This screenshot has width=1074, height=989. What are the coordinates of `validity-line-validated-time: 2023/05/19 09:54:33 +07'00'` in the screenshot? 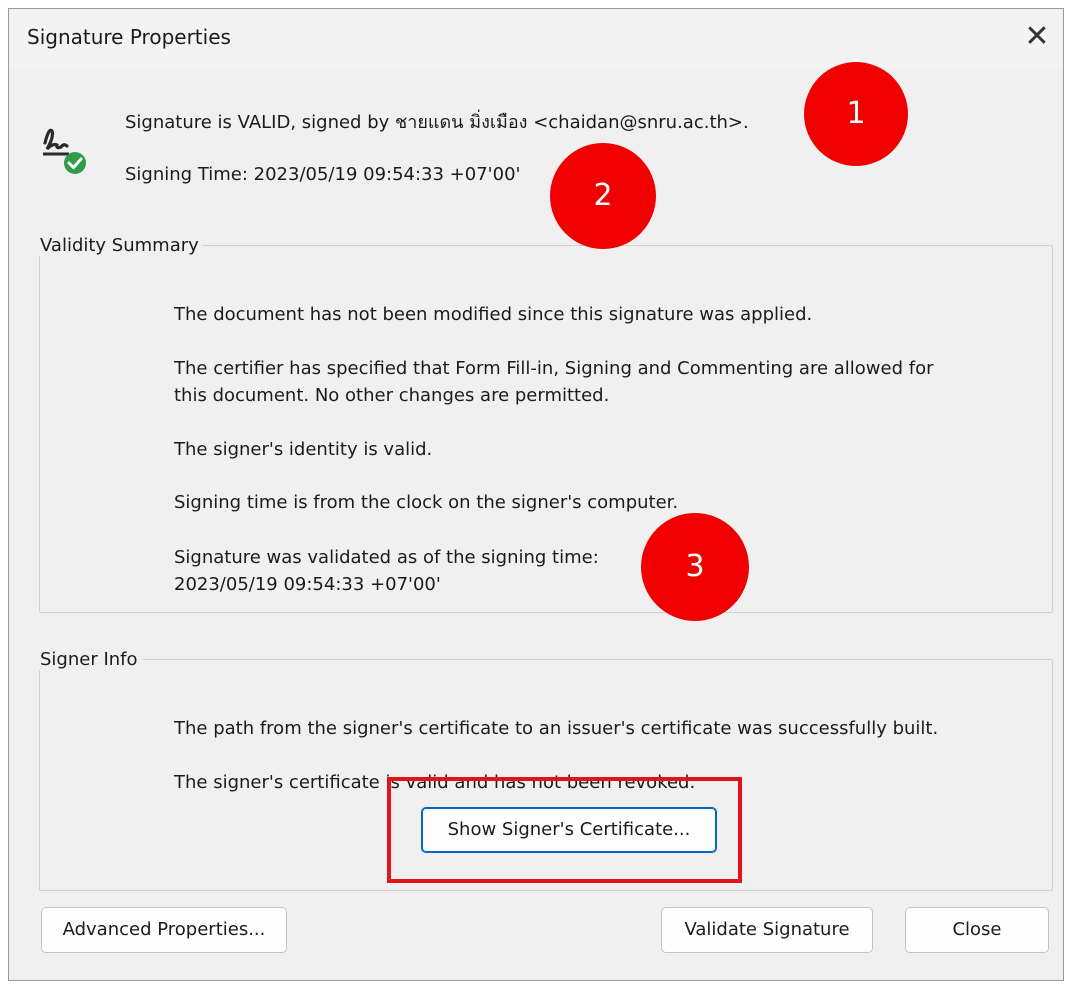 It's located at (307, 584).